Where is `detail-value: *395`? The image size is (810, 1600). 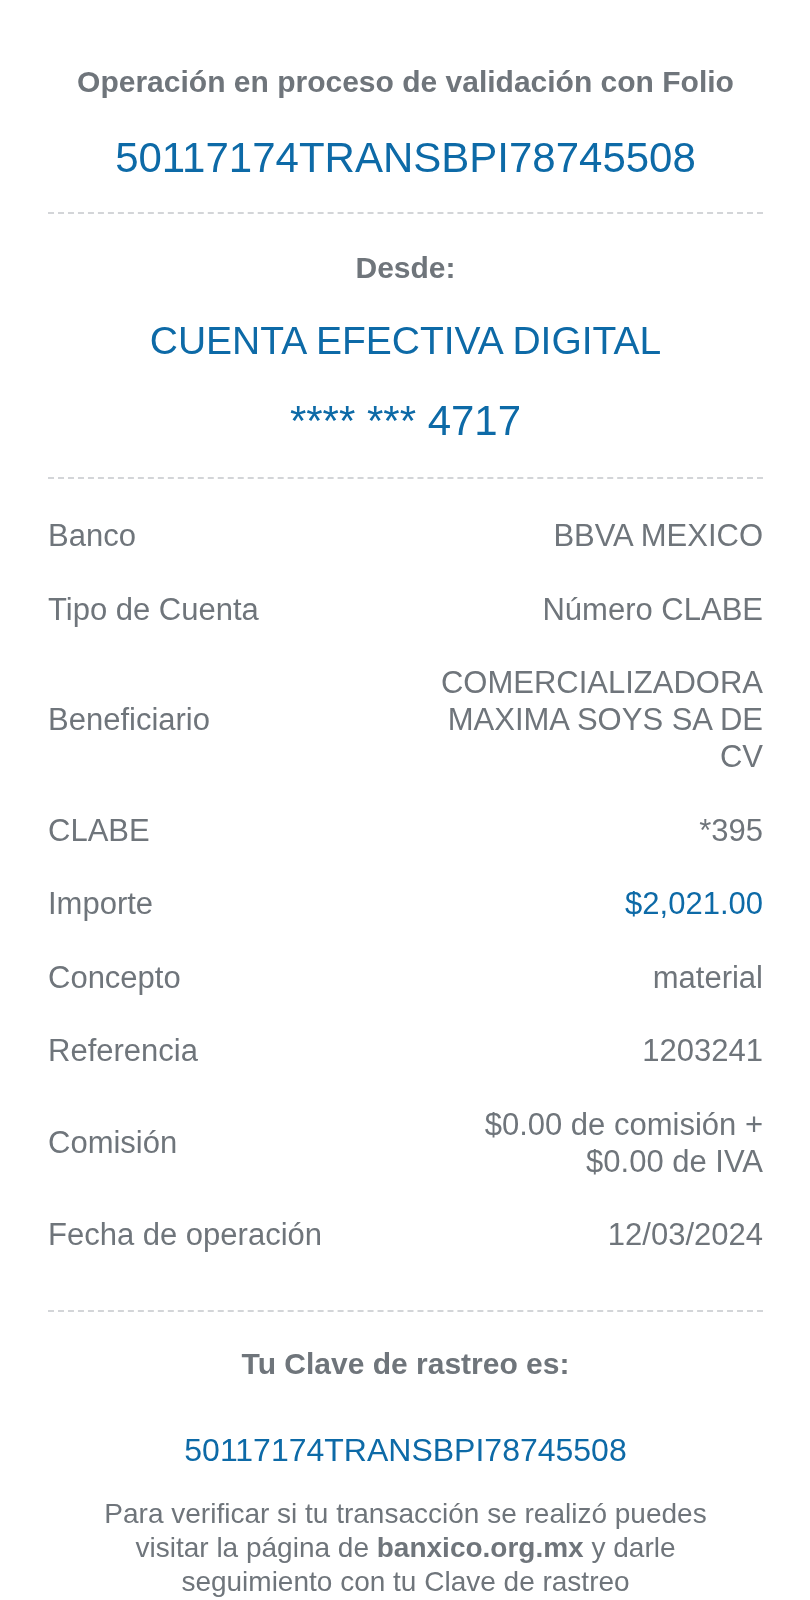
detail-value: *395 is located at coordinates (731, 830).